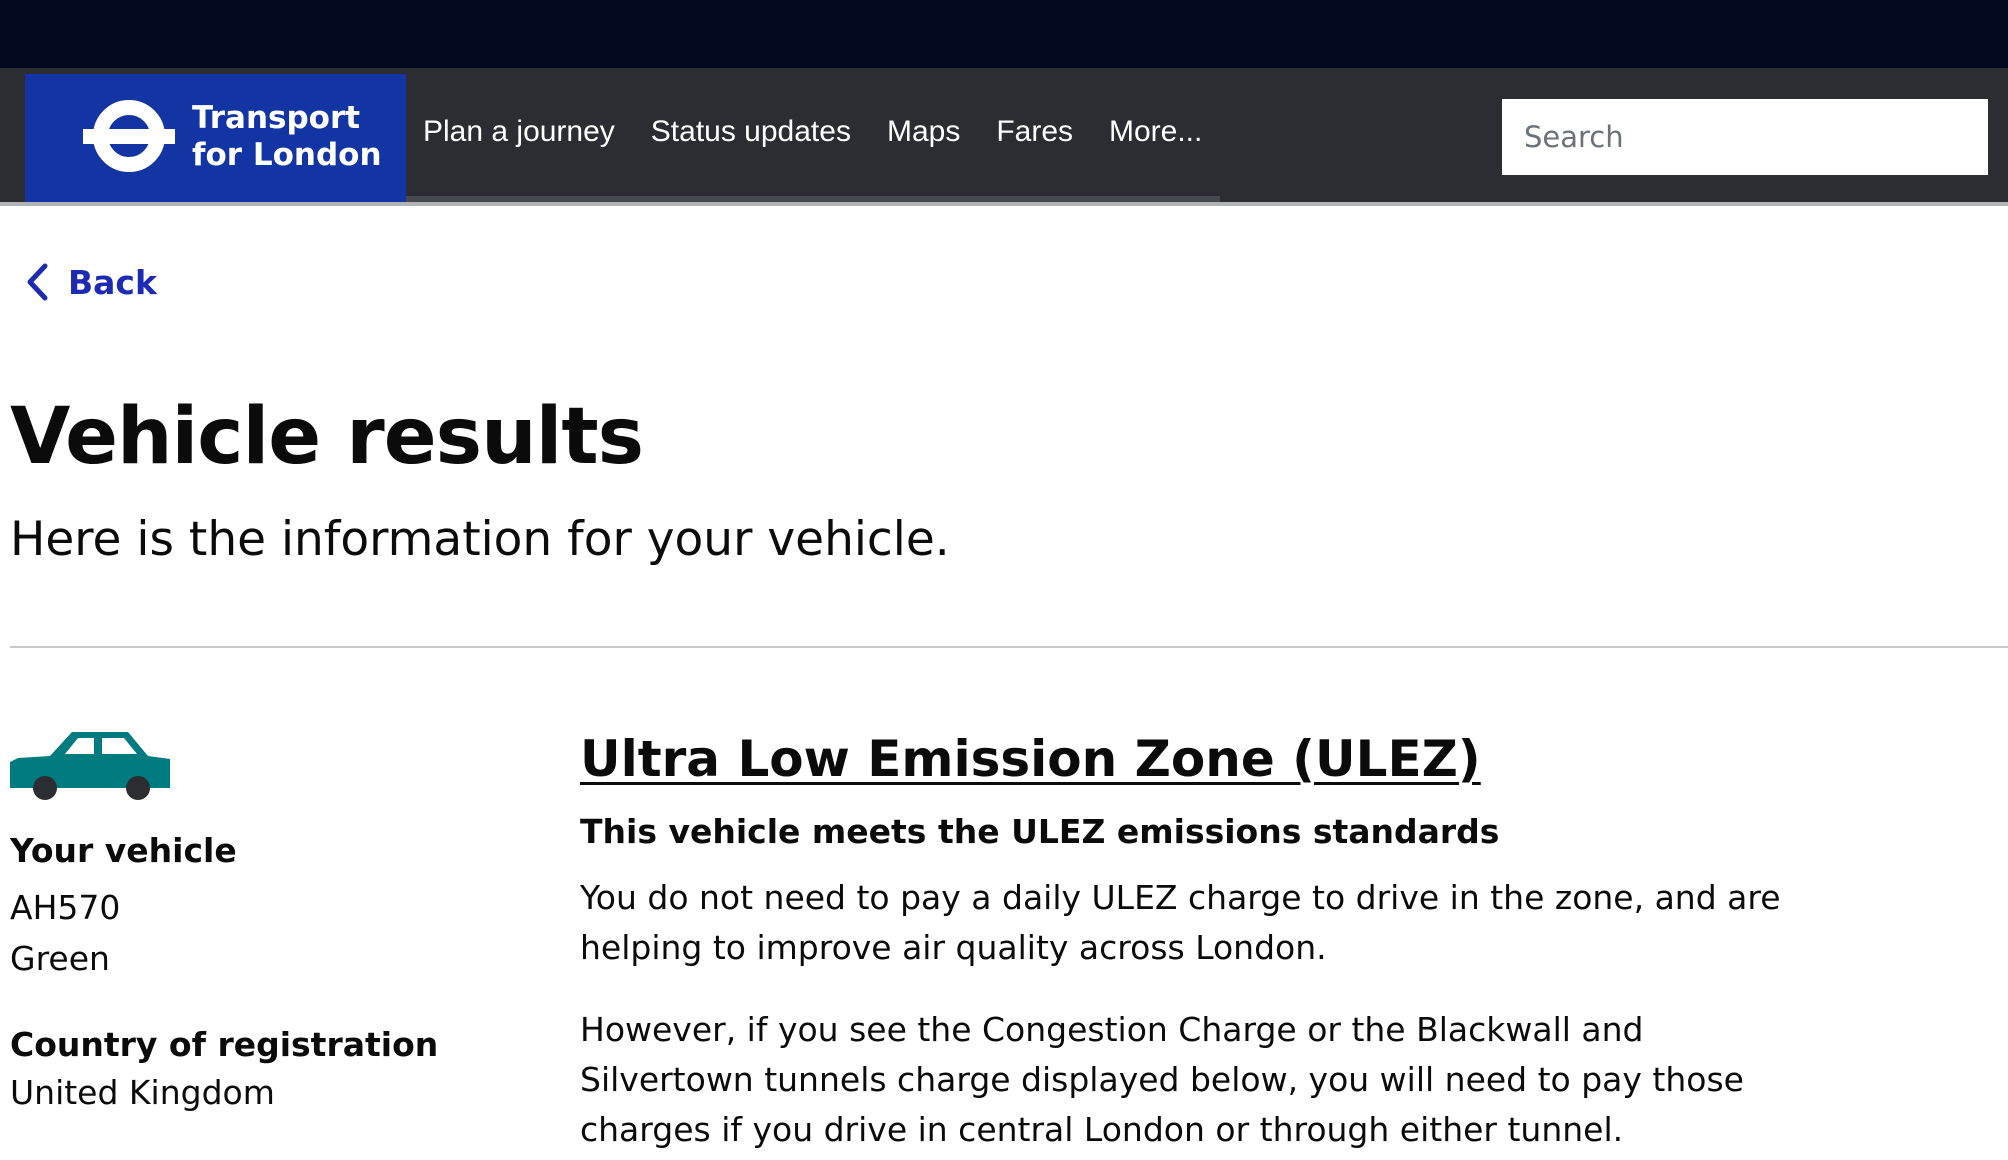 The width and height of the screenshot is (2008, 1160). Describe the element at coordinates (1034, 135) in the screenshot. I see `nav-fares: Fares` at that location.